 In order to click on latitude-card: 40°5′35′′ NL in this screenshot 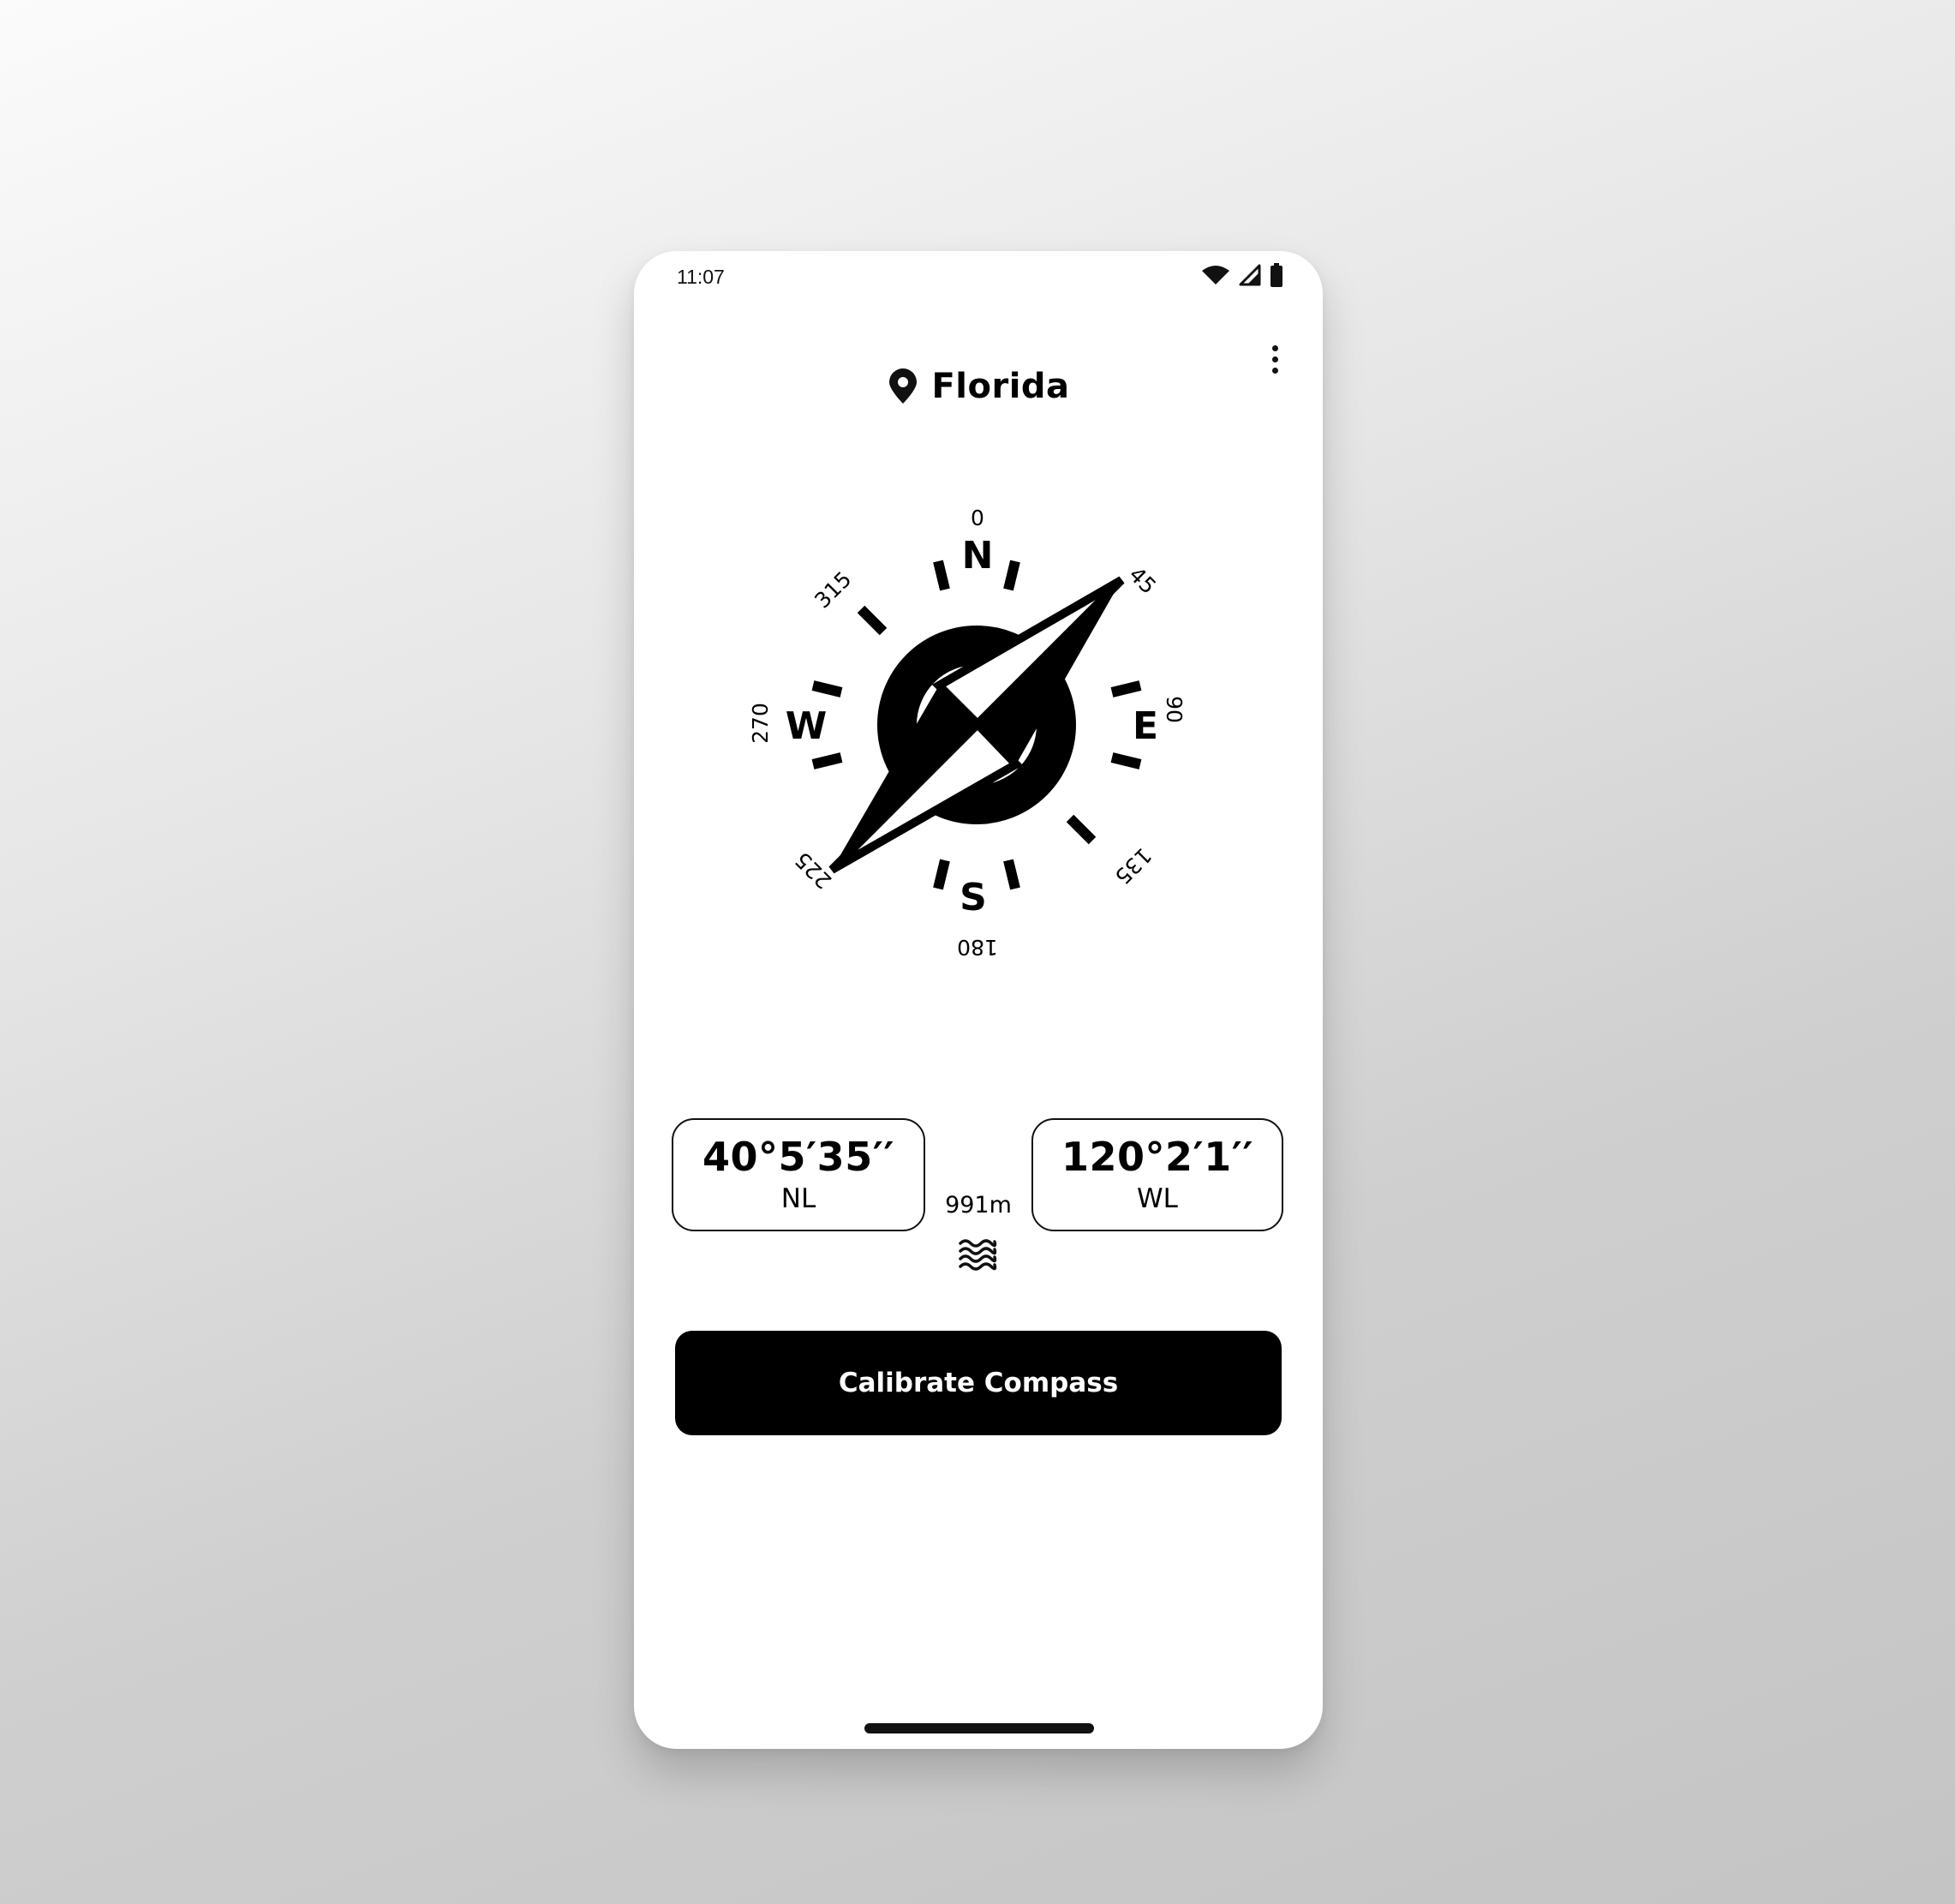, I will do `click(798, 1174)`.